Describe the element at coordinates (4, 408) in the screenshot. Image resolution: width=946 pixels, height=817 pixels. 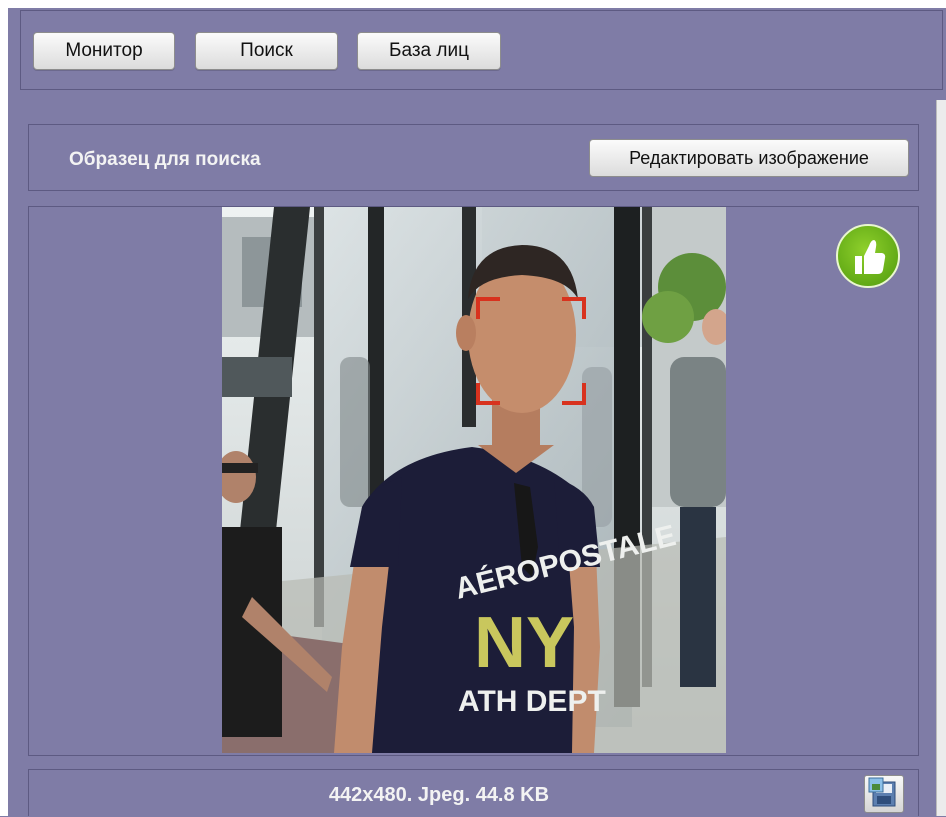
I see `window-left-edge` at that location.